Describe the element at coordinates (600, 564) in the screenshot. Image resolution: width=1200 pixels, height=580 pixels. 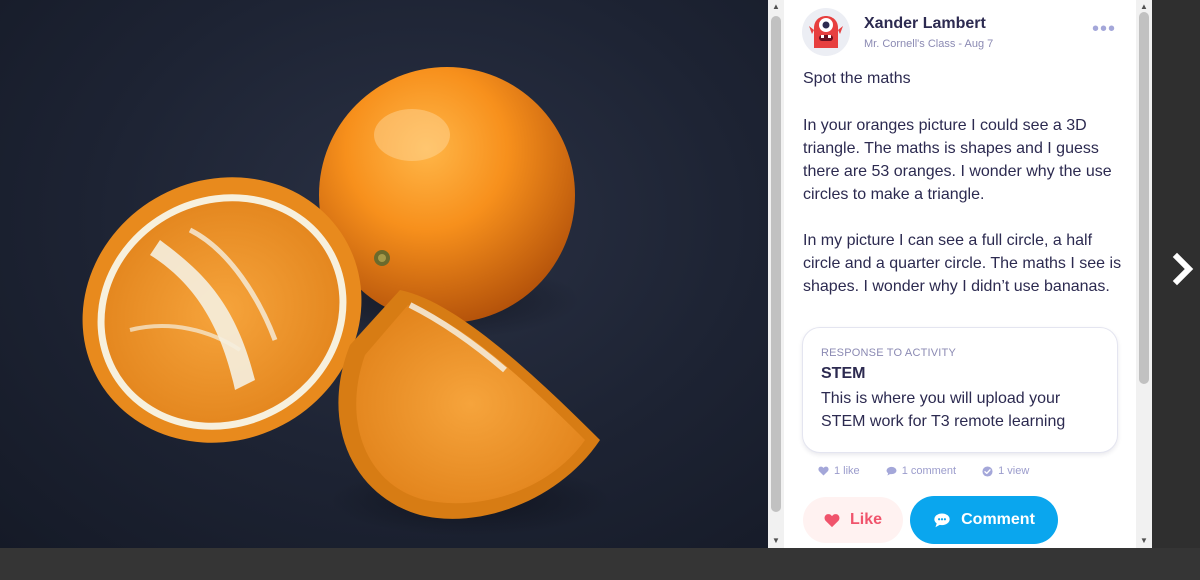
I see `bottom-bar` at that location.